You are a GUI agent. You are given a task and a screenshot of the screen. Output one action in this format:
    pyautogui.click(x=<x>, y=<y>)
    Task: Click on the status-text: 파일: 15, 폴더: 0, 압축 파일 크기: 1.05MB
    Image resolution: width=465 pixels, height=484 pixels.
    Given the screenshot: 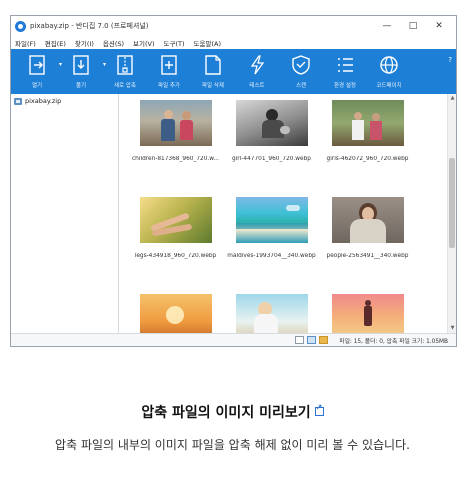 What is the action you would take?
    pyautogui.click(x=393, y=341)
    